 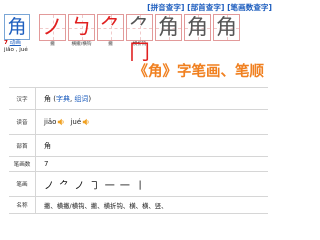 I want to click on row-label: 笔画数, so click(x=22, y=164).